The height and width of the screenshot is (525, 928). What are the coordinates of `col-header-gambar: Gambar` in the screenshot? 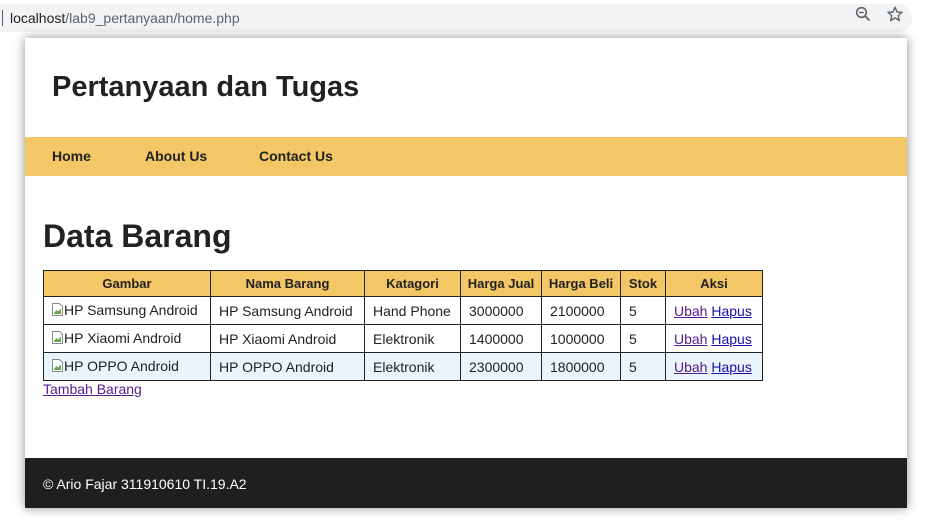 It's located at (127, 283).